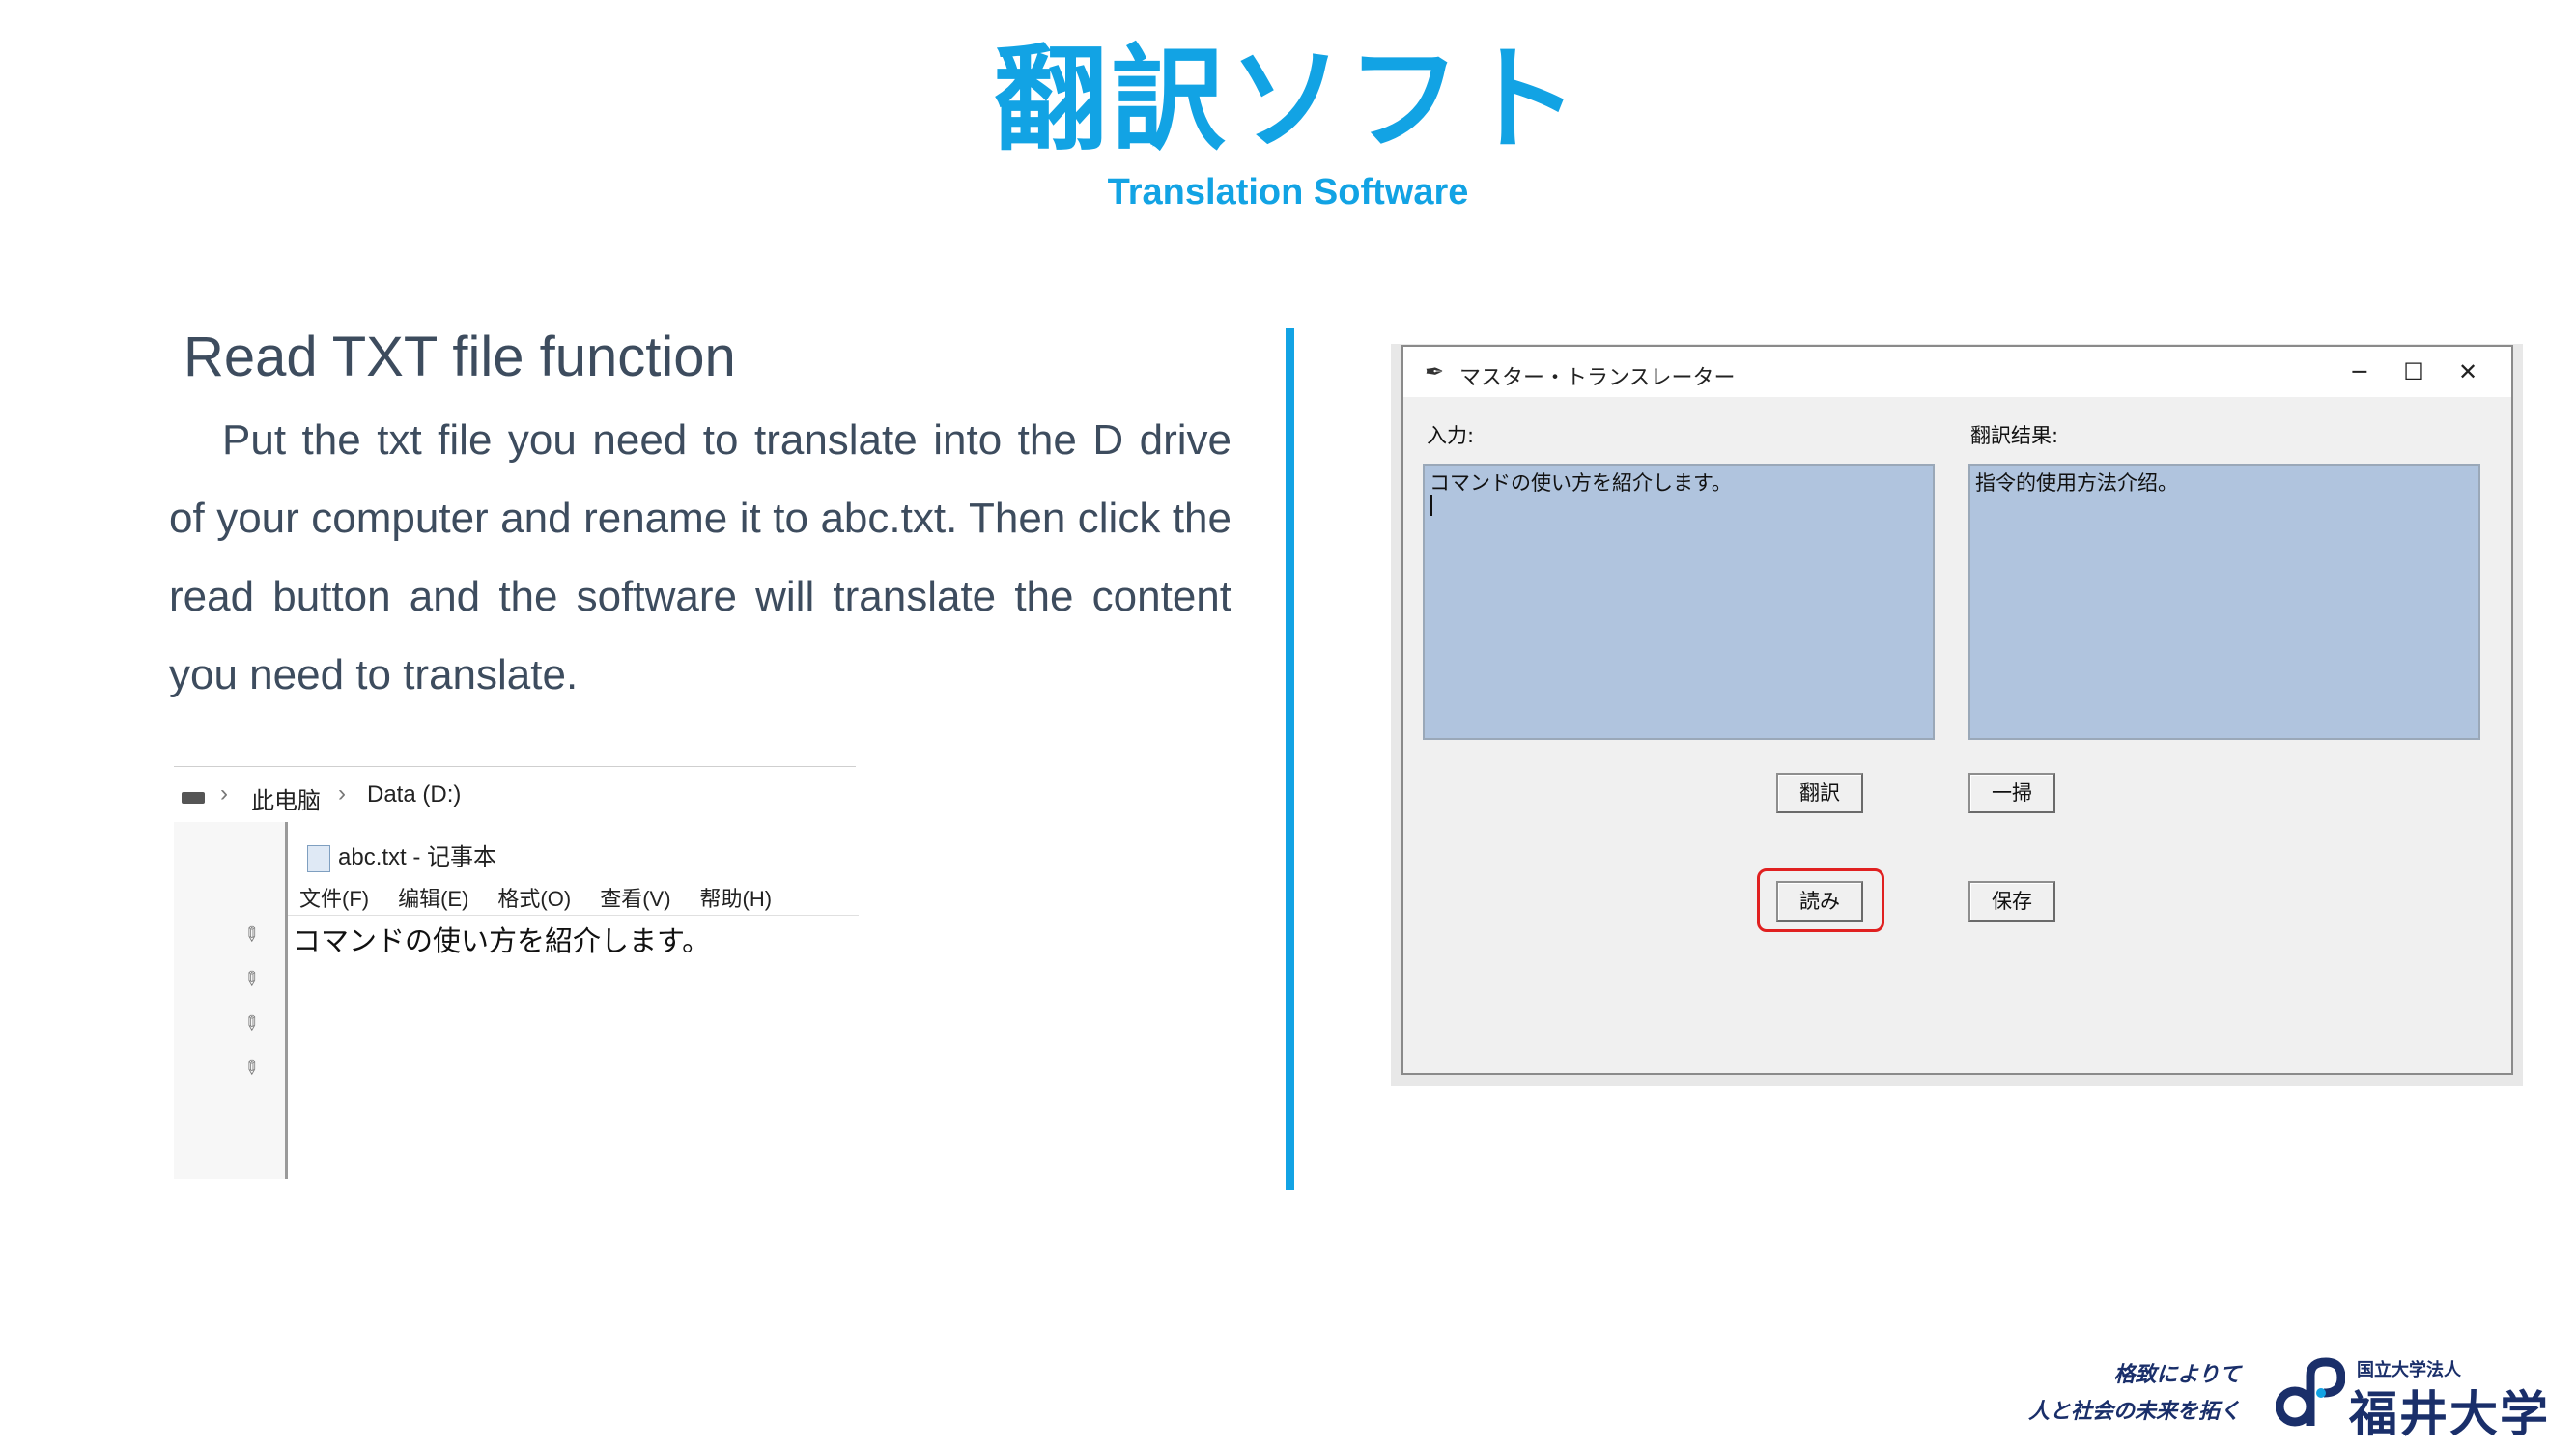  I want to click on logo-slogan-line1: 格致によりて, so click(2177, 1375).